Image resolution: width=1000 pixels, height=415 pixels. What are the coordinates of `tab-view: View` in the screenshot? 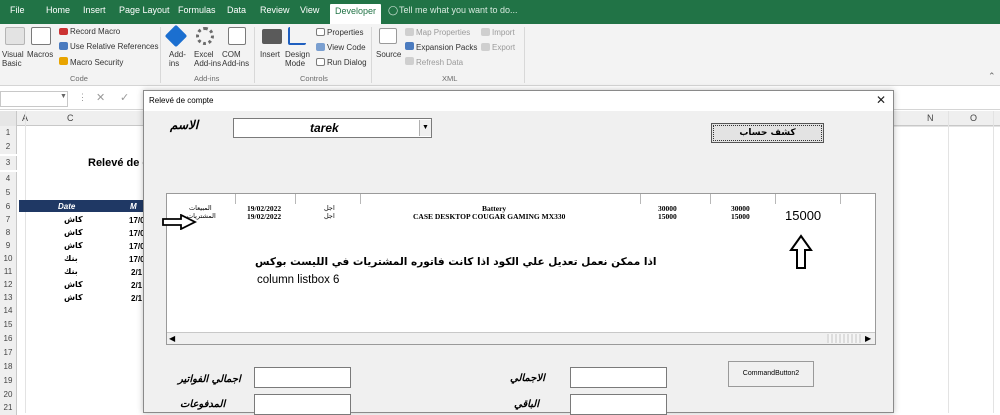 It's located at (309, 10).